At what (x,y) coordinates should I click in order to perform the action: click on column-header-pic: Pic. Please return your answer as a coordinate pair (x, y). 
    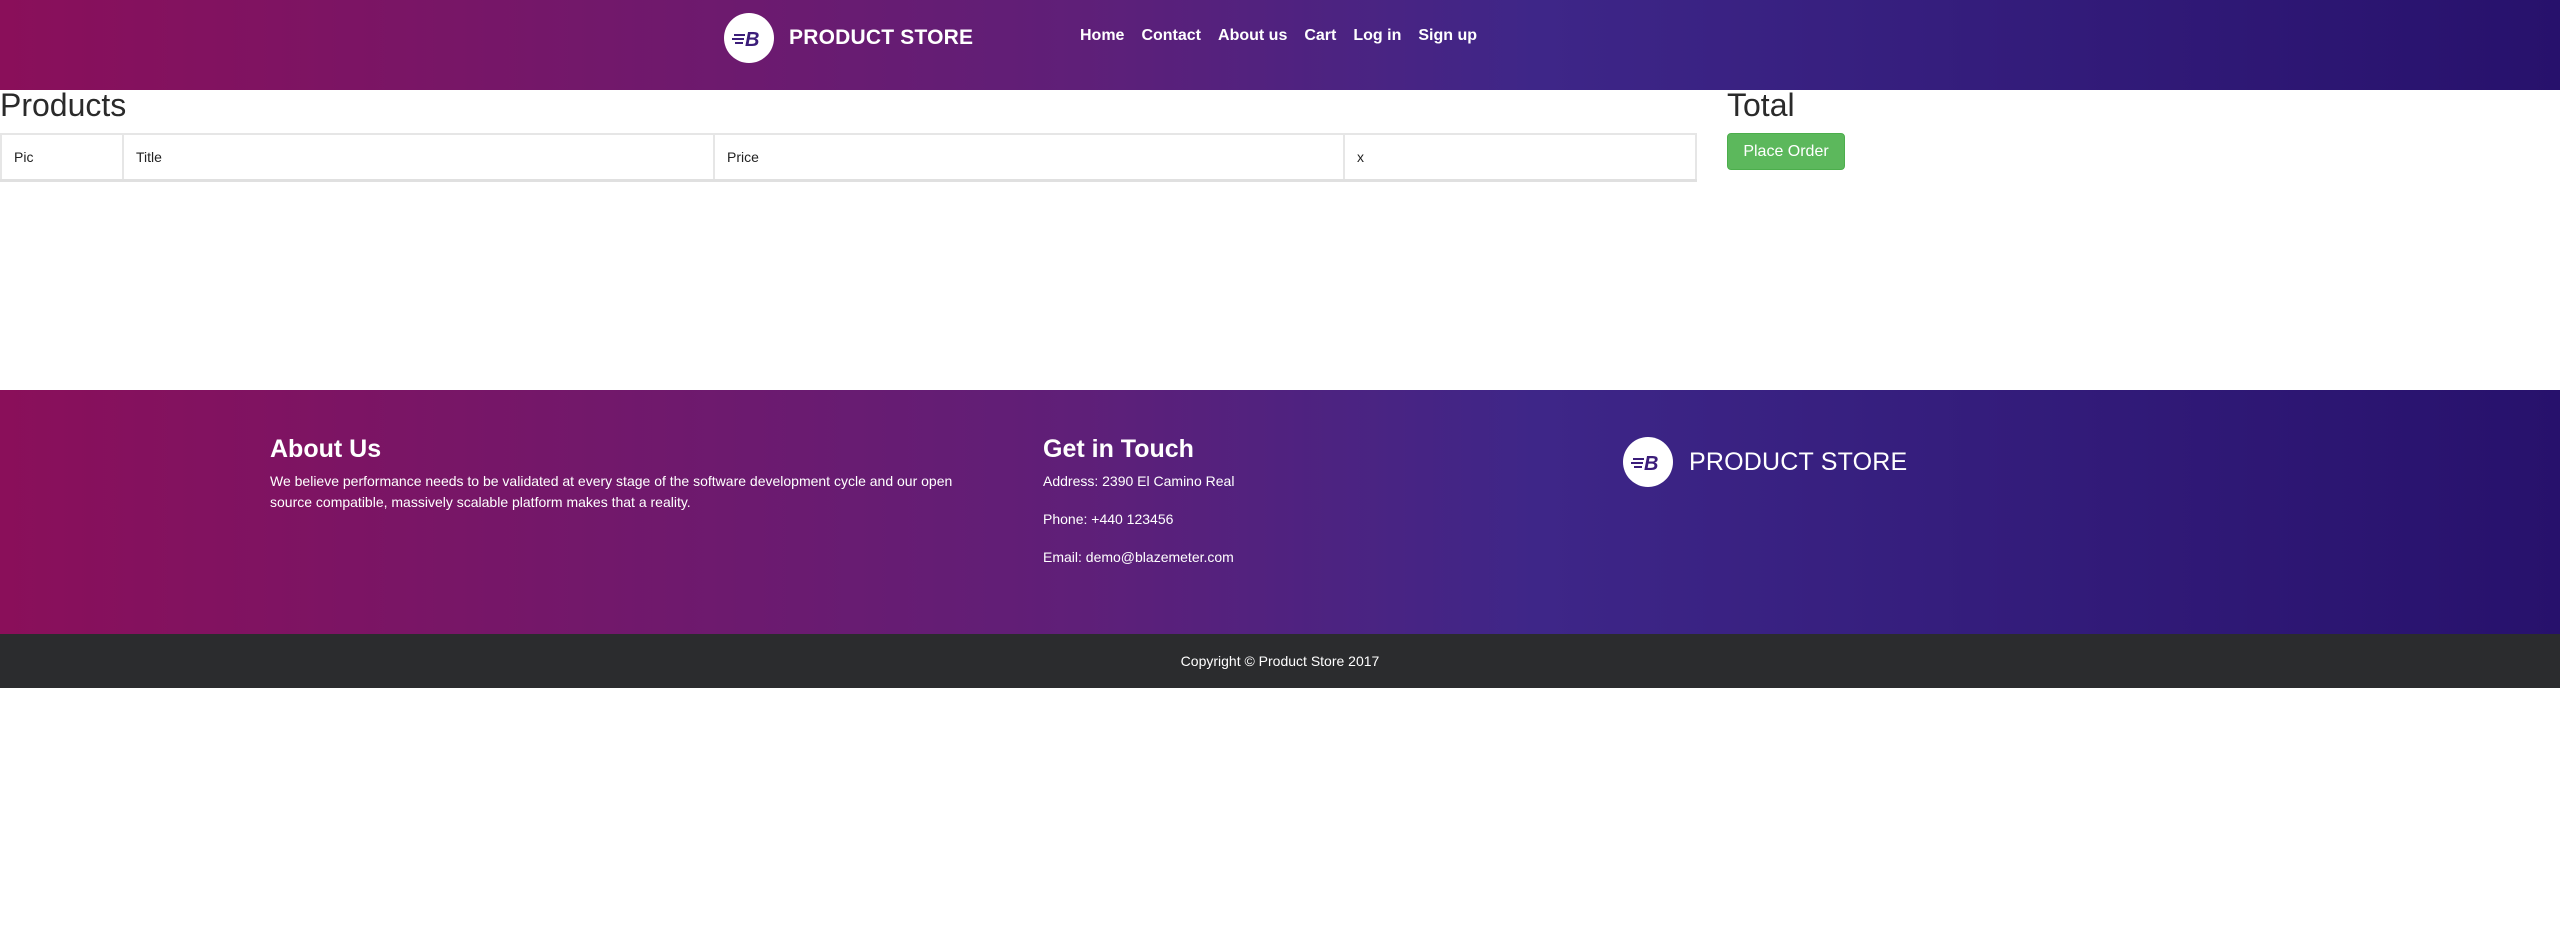
    Looking at the image, I should click on (62, 158).